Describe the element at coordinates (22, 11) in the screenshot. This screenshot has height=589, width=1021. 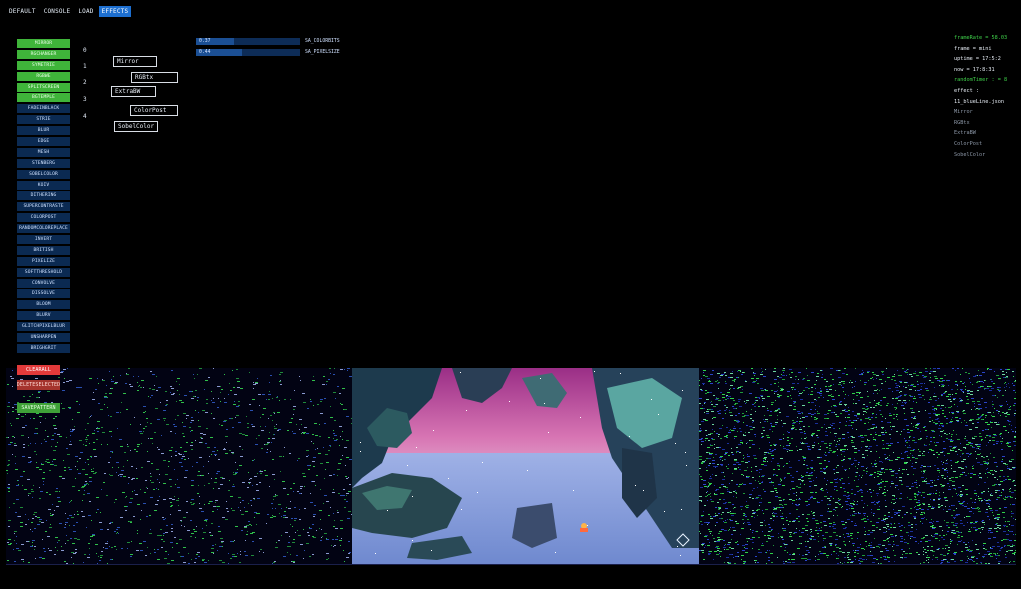
I see `tab-default: DEFAULT` at that location.